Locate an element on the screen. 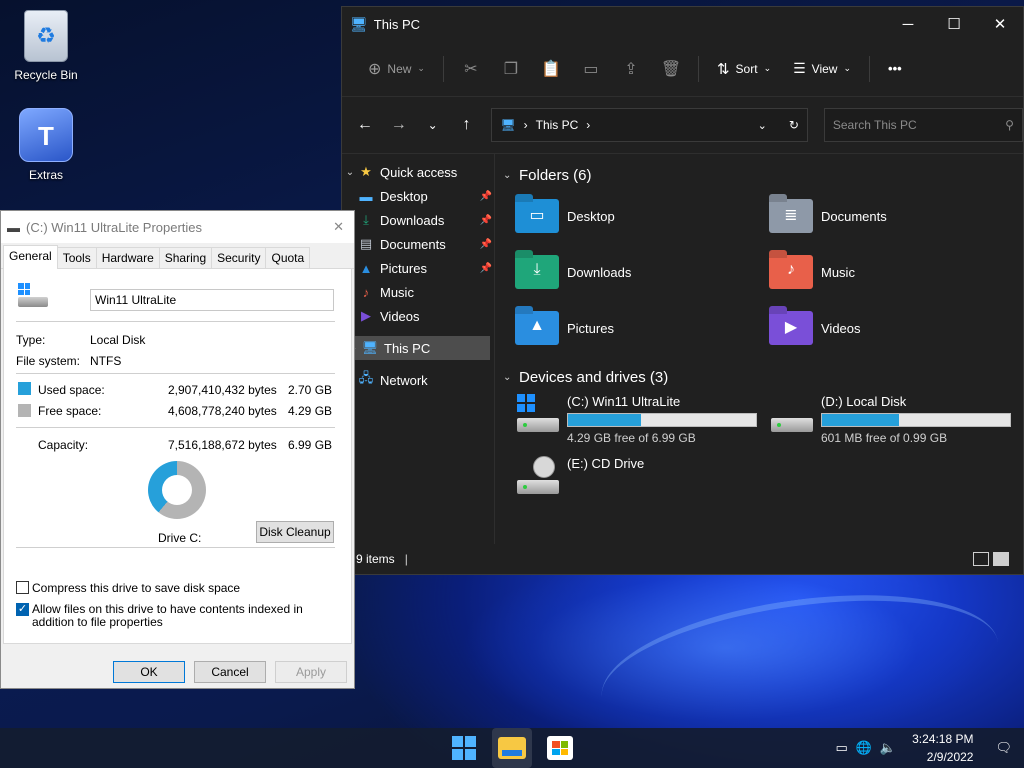 The image size is (1024, 768). address-dropdown-icon: ⌄ is located at coordinates (762, 125).